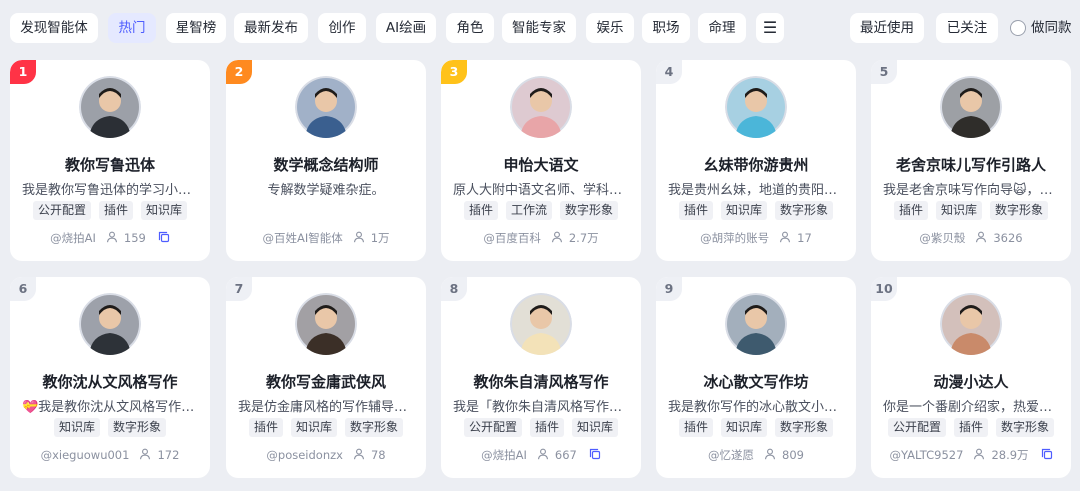 This screenshot has height=491, width=1080. What do you see at coordinates (196, 28) in the screenshot?
I see `tab-star-ranking: 星智榜` at bounding box center [196, 28].